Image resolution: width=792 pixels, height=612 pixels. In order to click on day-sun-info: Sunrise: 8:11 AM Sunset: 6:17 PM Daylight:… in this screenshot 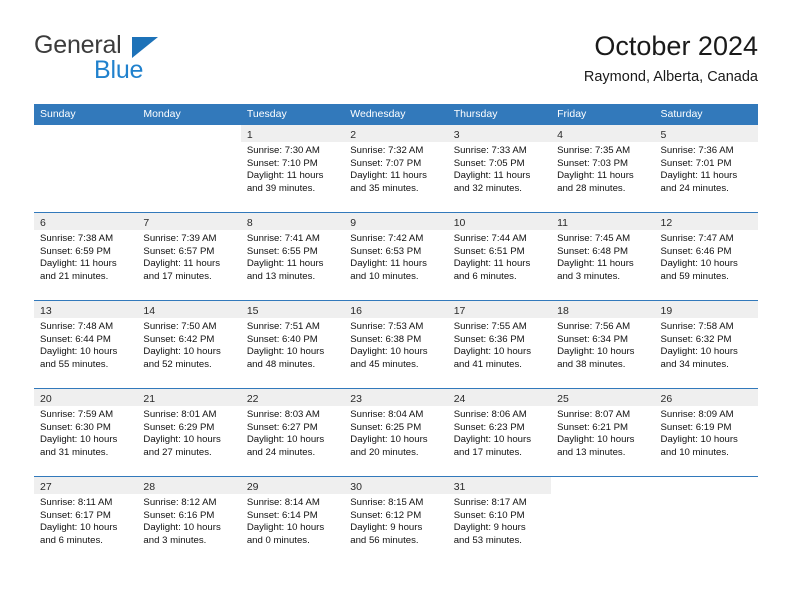, I will do `click(85, 520)`.